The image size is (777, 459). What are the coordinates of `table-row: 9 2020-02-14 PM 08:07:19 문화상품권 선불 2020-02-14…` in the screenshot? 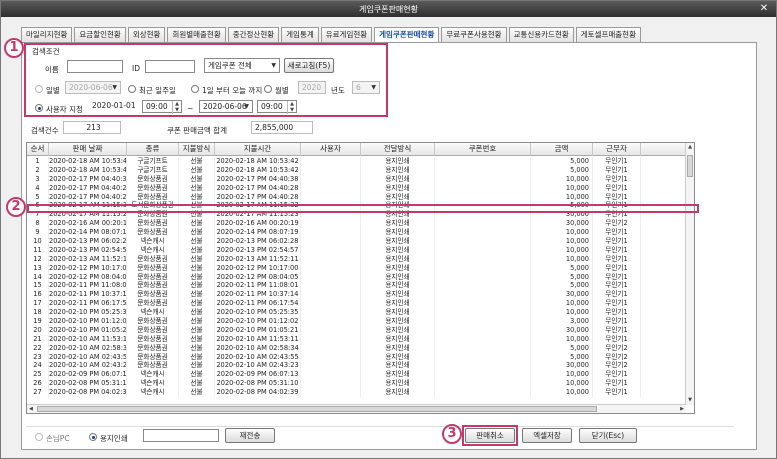 It's located at (356, 233).